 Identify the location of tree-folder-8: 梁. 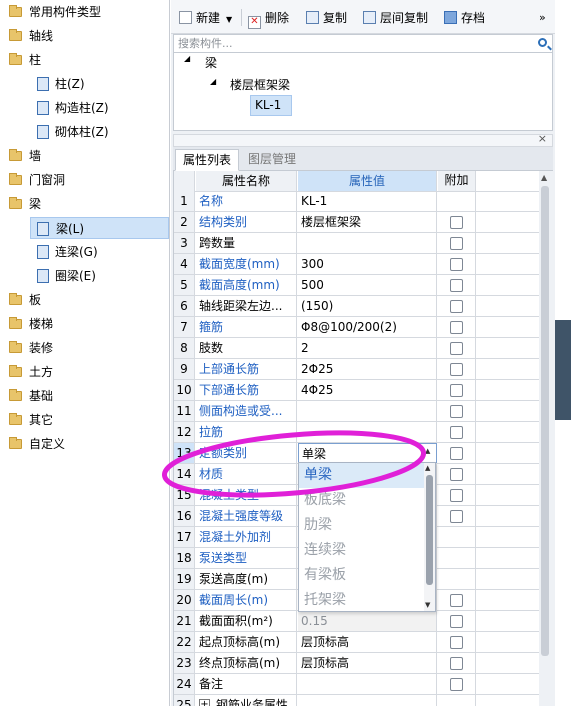
(84, 204).